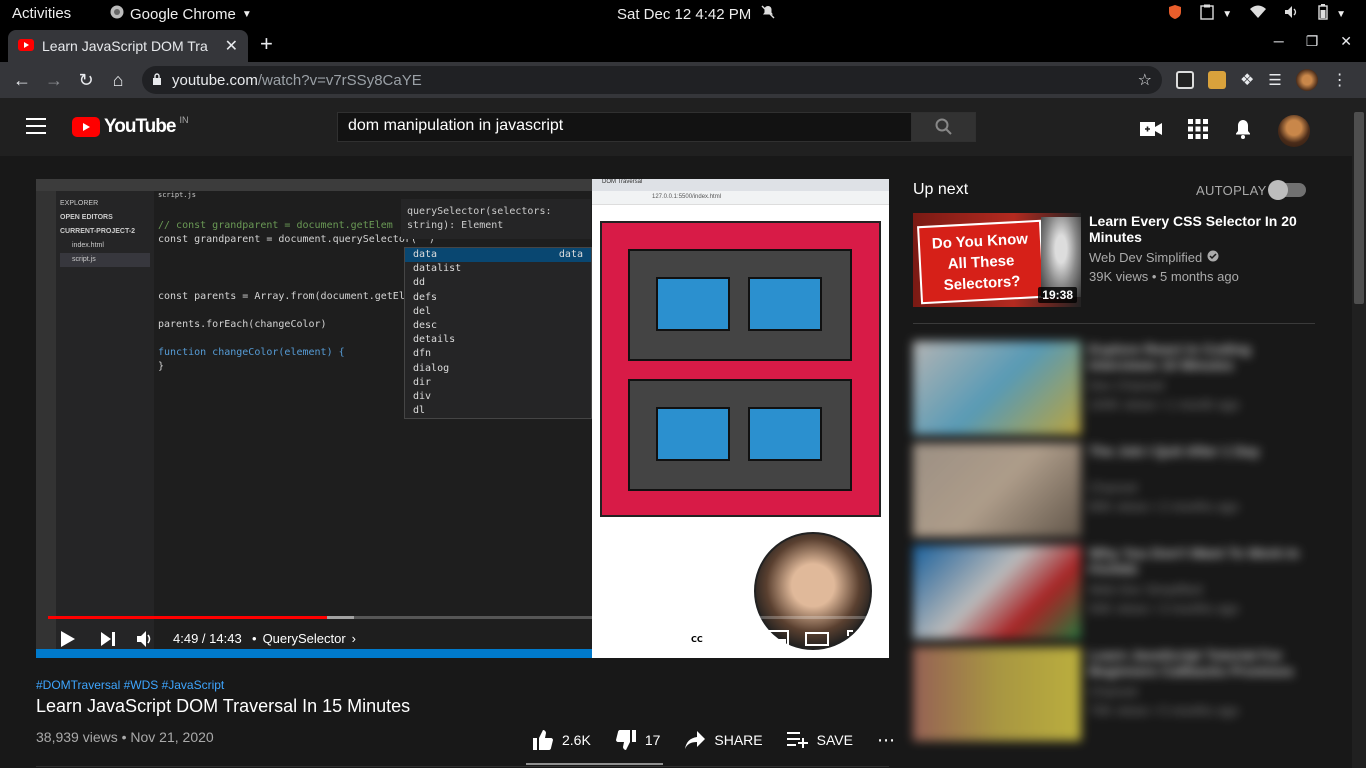  I want to click on apps-grid-icon, so click(1198, 131).